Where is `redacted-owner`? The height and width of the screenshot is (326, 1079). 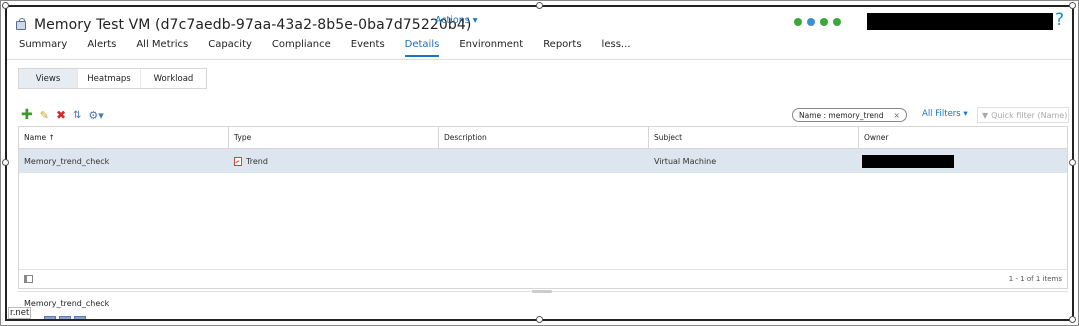 redacted-owner is located at coordinates (908, 161).